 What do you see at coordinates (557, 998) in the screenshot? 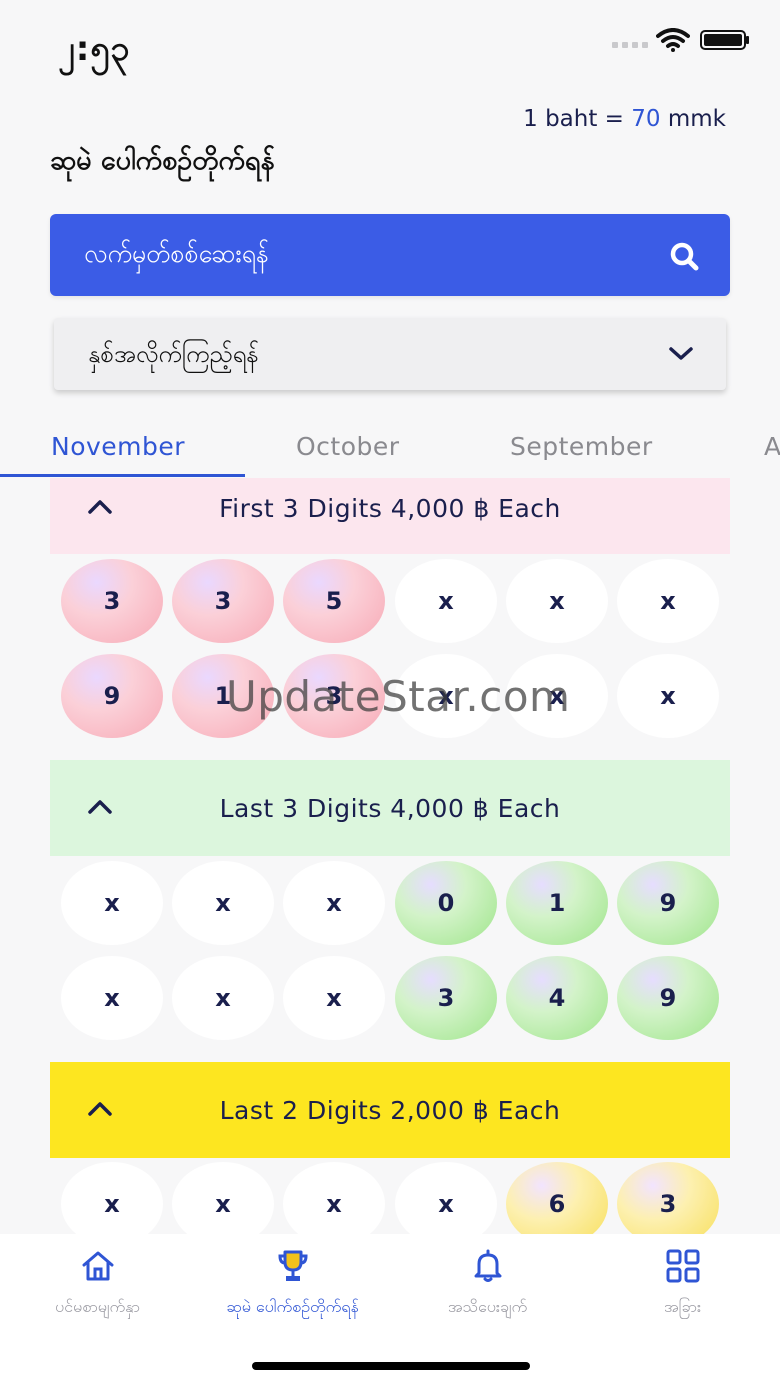
I see `digit-ball: 4` at bounding box center [557, 998].